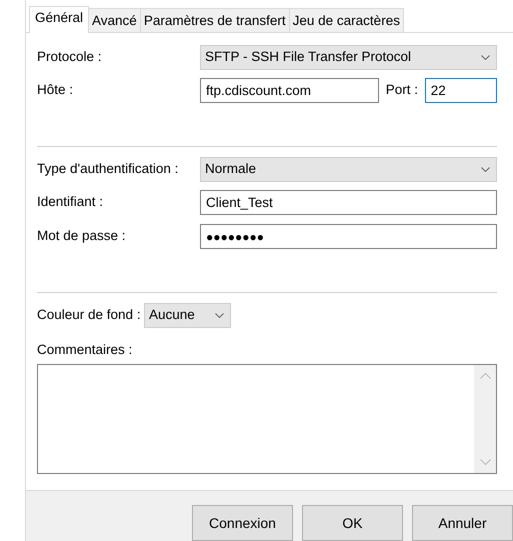  What do you see at coordinates (485, 419) in the screenshot?
I see `scrollbar` at bounding box center [485, 419].